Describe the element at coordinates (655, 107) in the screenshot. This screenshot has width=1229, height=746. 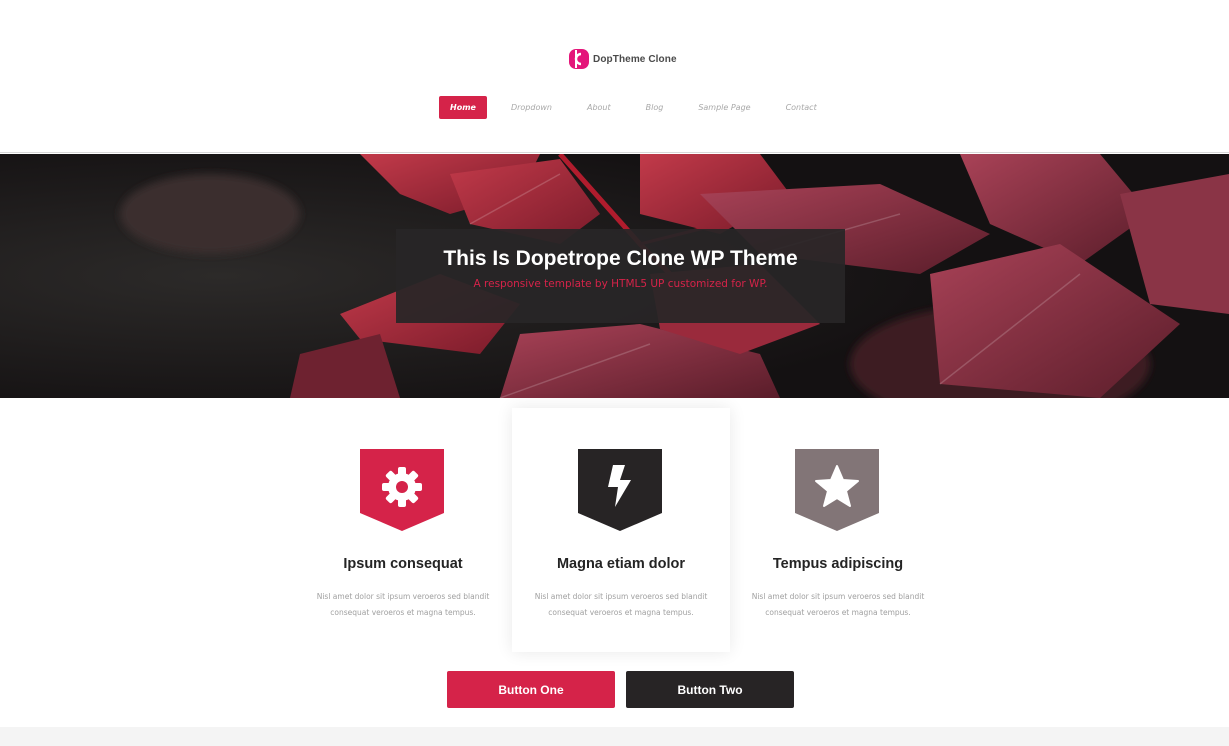
I see `nav-item-blog: Blog` at that location.